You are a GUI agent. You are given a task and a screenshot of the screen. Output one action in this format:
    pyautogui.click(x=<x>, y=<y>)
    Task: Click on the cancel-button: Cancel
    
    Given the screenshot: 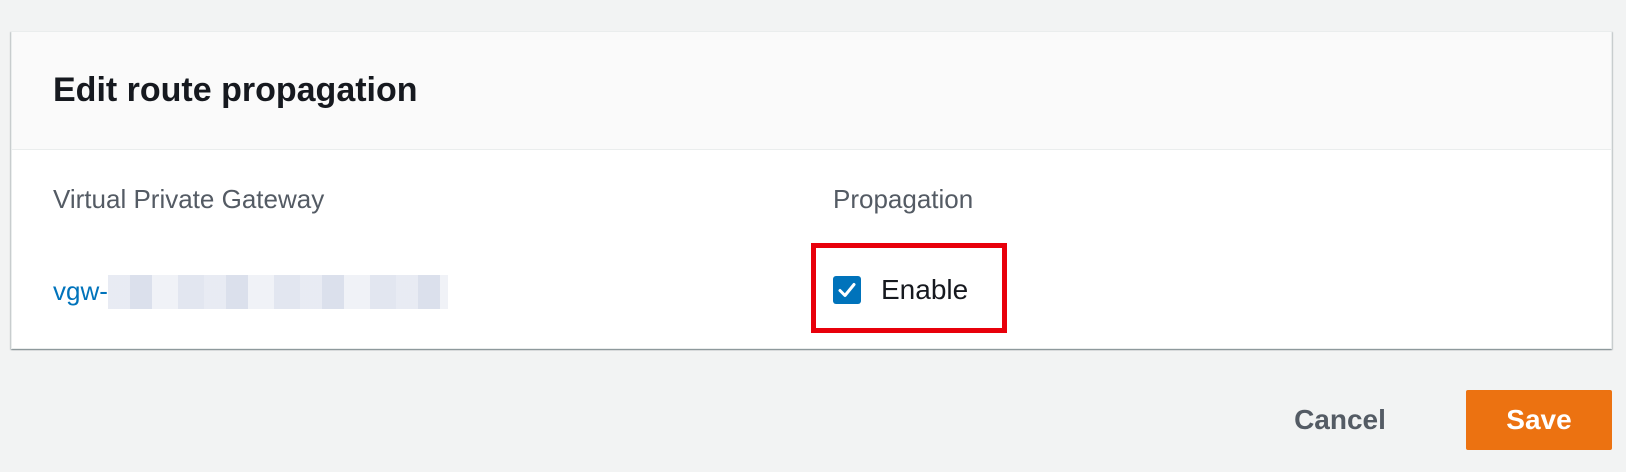 What is the action you would take?
    pyautogui.click(x=1340, y=420)
    